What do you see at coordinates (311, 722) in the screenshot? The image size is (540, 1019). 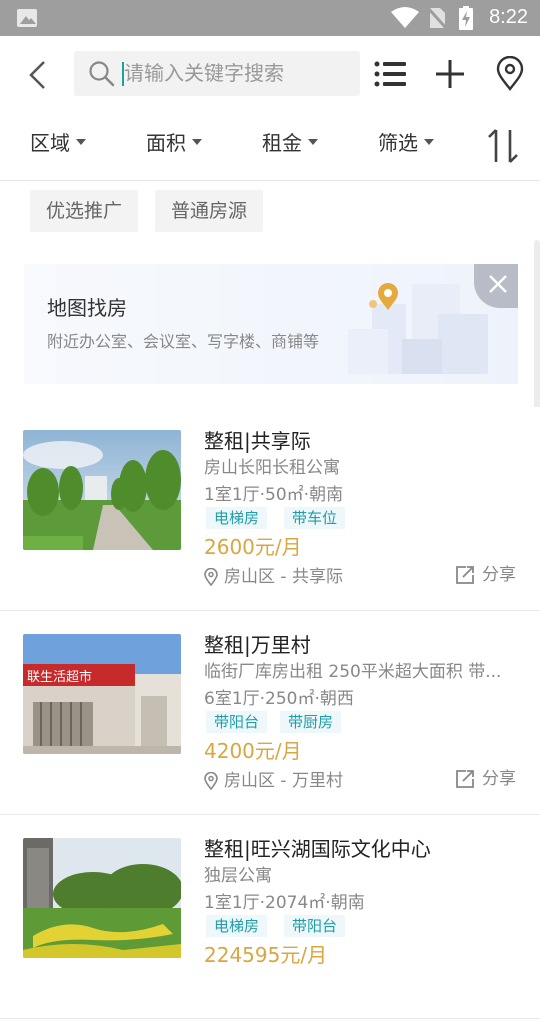 I see `feature-tag: 带厨房` at bounding box center [311, 722].